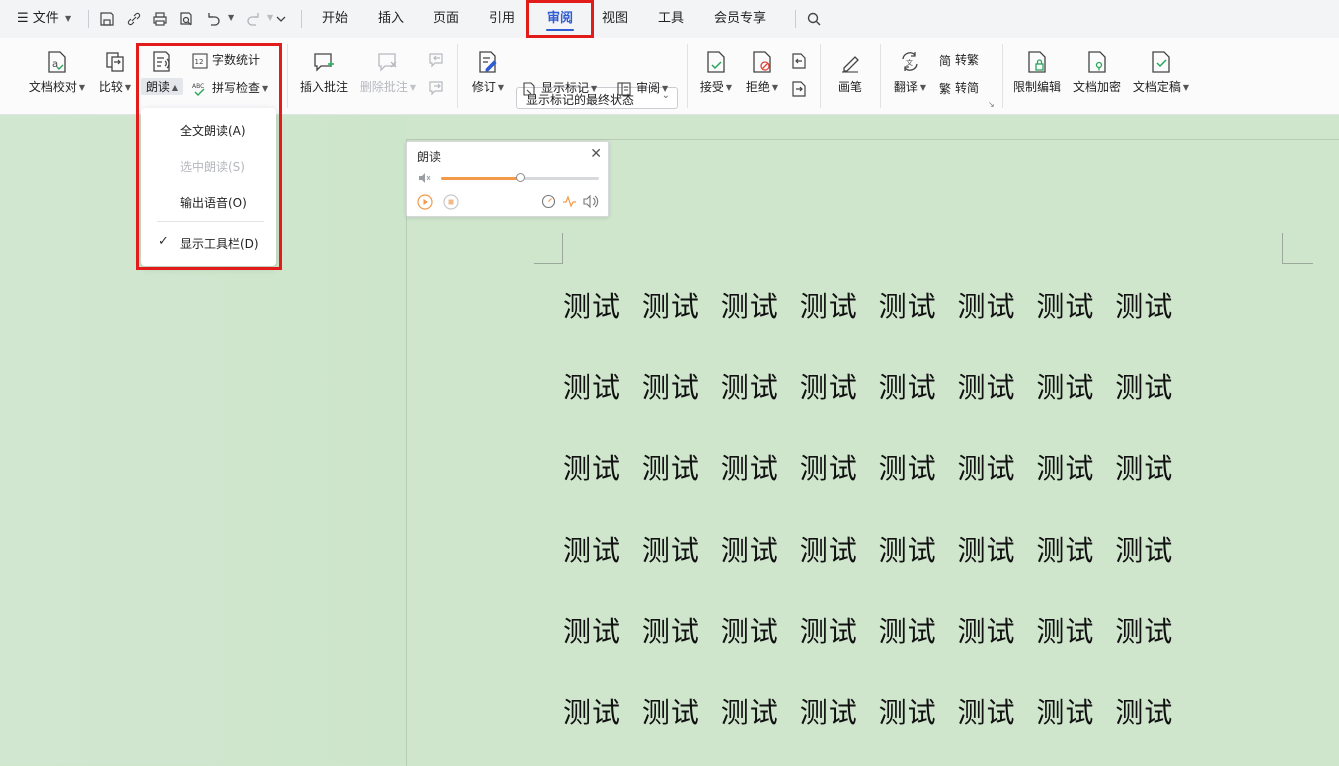 This screenshot has width=1339, height=766. What do you see at coordinates (1156, 87) in the screenshot?
I see `finalize-label: 文档定稿` at bounding box center [1156, 87].